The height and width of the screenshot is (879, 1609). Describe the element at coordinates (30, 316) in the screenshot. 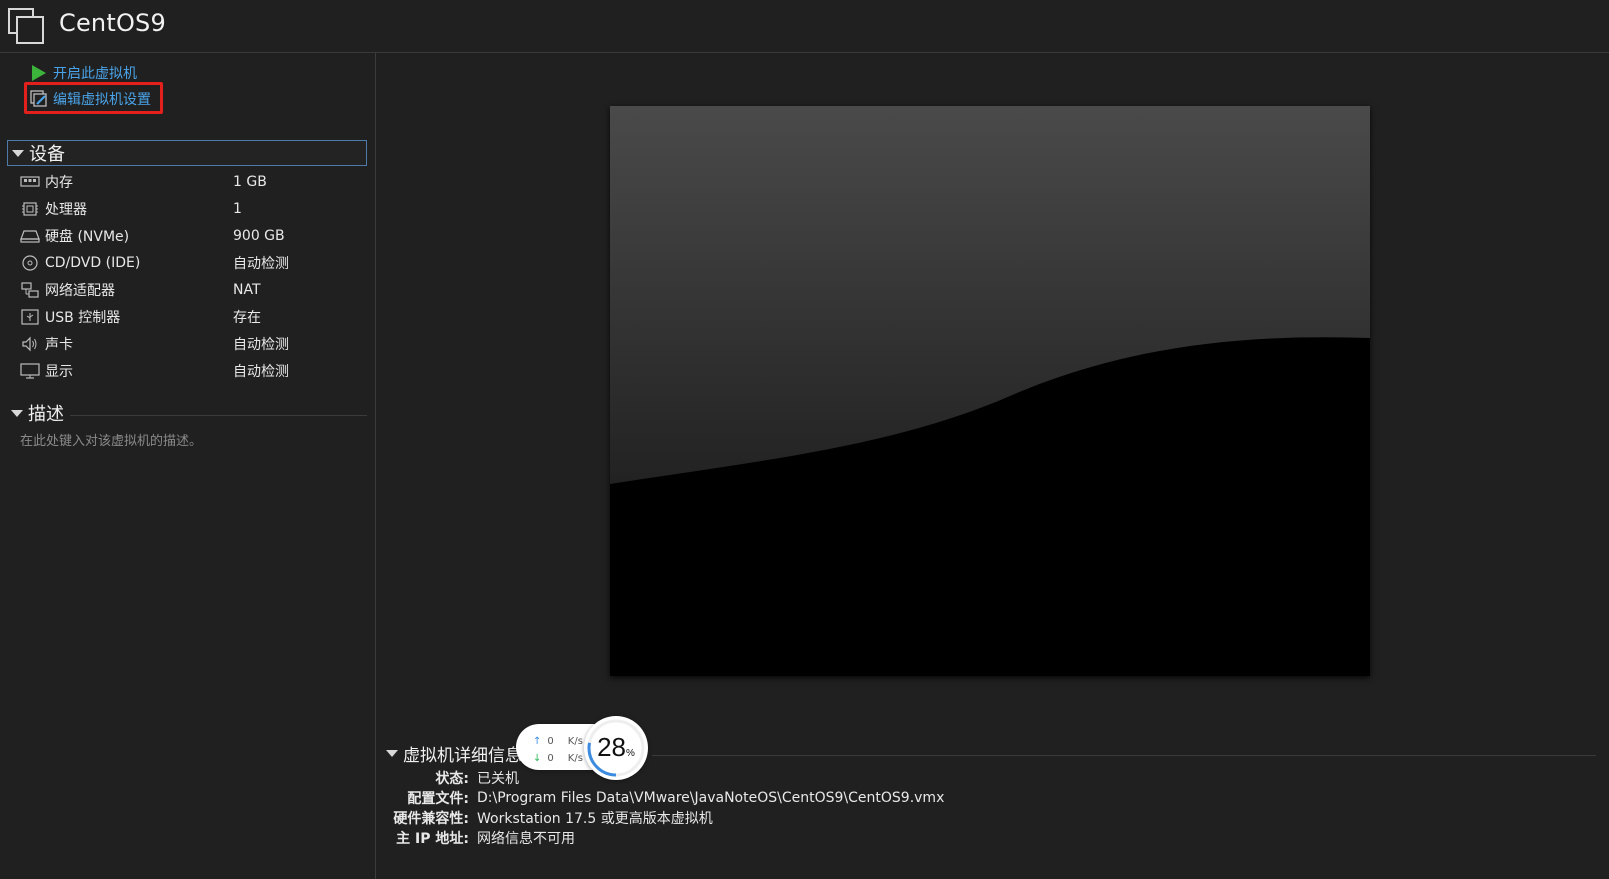

I see `usb-controller-icon` at that location.